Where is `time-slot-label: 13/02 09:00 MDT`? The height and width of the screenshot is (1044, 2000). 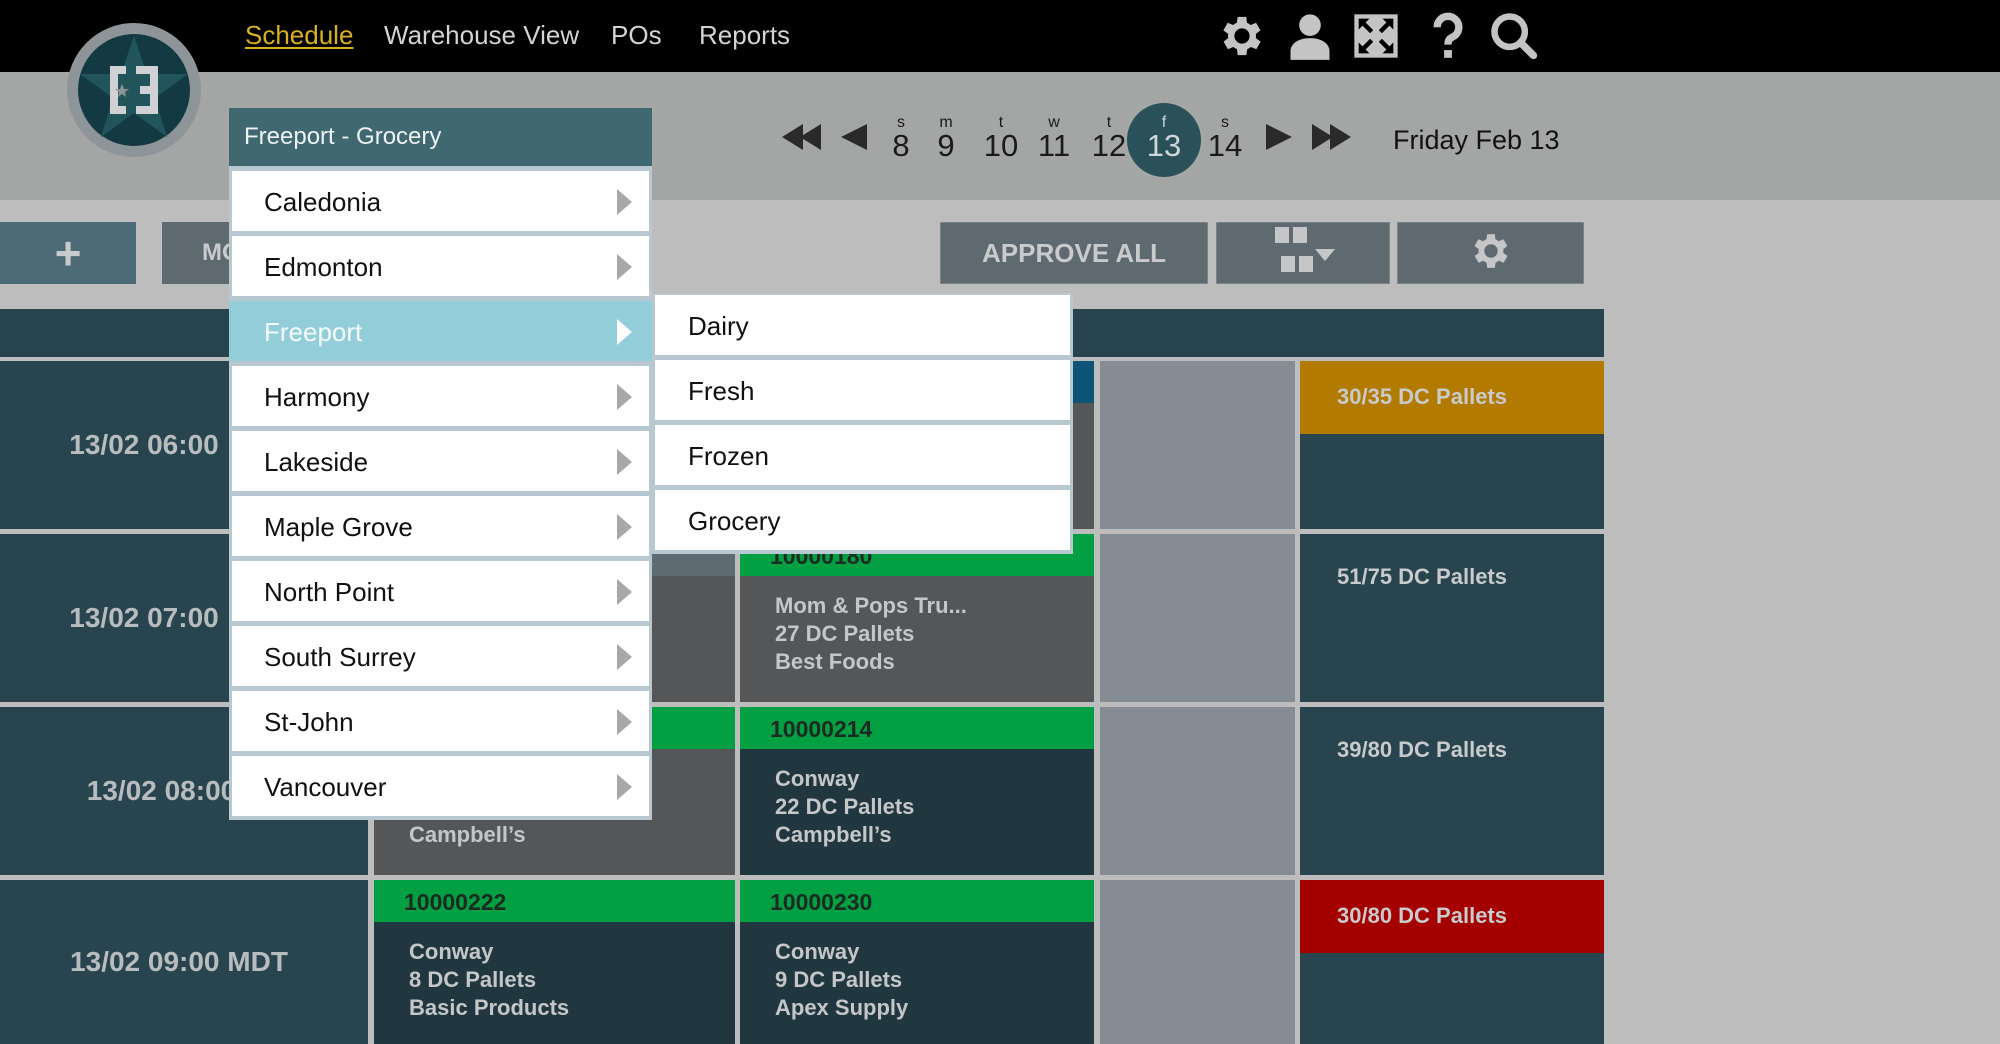
time-slot-label: 13/02 09:00 MDT is located at coordinates (179, 961).